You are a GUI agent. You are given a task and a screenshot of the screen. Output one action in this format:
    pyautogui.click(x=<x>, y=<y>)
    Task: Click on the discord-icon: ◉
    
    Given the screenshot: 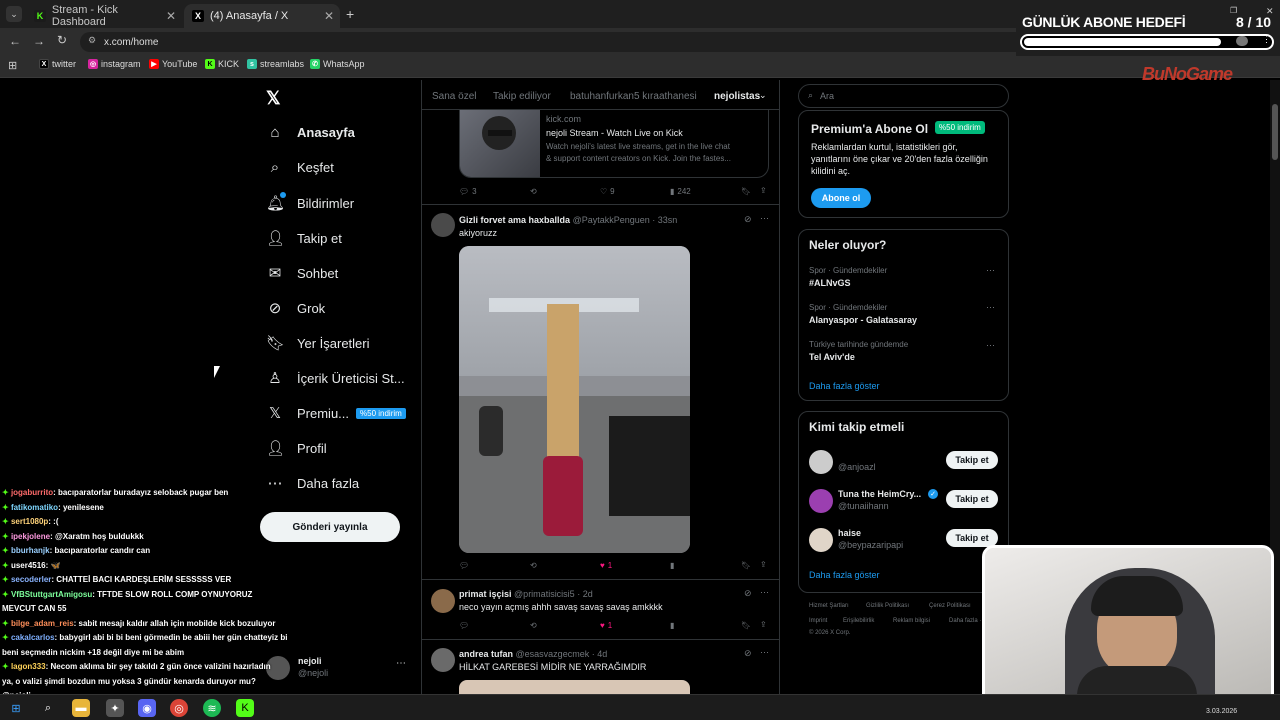 What is the action you would take?
    pyautogui.click(x=147, y=708)
    